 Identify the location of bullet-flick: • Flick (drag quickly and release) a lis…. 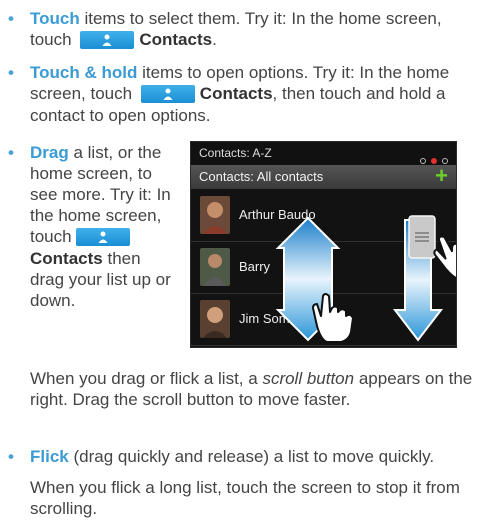
(221, 456).